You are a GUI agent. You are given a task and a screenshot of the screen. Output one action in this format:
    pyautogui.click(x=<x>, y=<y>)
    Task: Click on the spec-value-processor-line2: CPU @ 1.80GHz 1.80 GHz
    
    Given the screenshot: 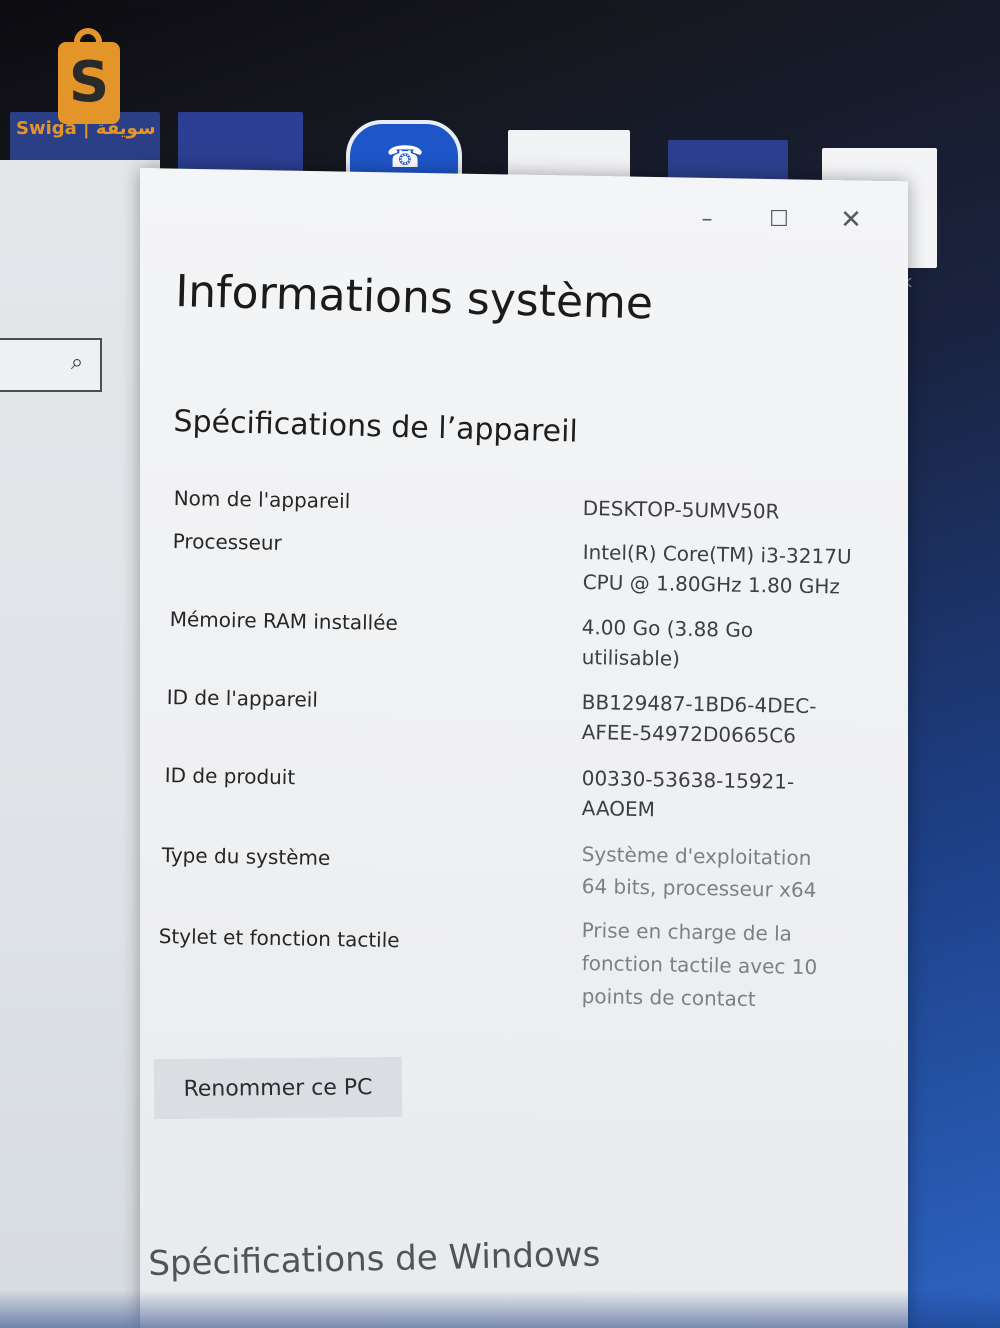 What is the action you would take?
    pyautogui.click(x=711, y=584)
    